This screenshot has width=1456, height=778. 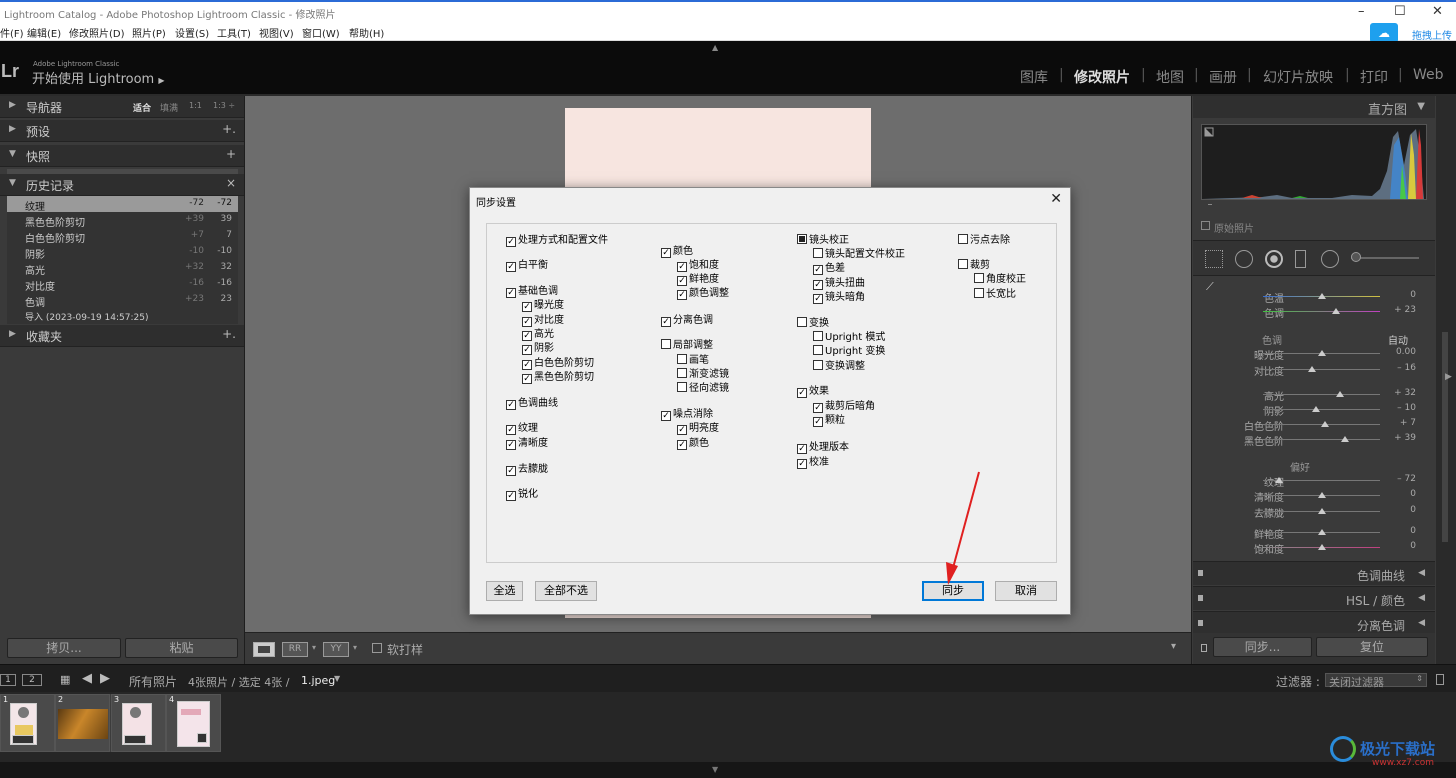 I want to click on cancel-button: 取消, so click(x=1026, y=591).